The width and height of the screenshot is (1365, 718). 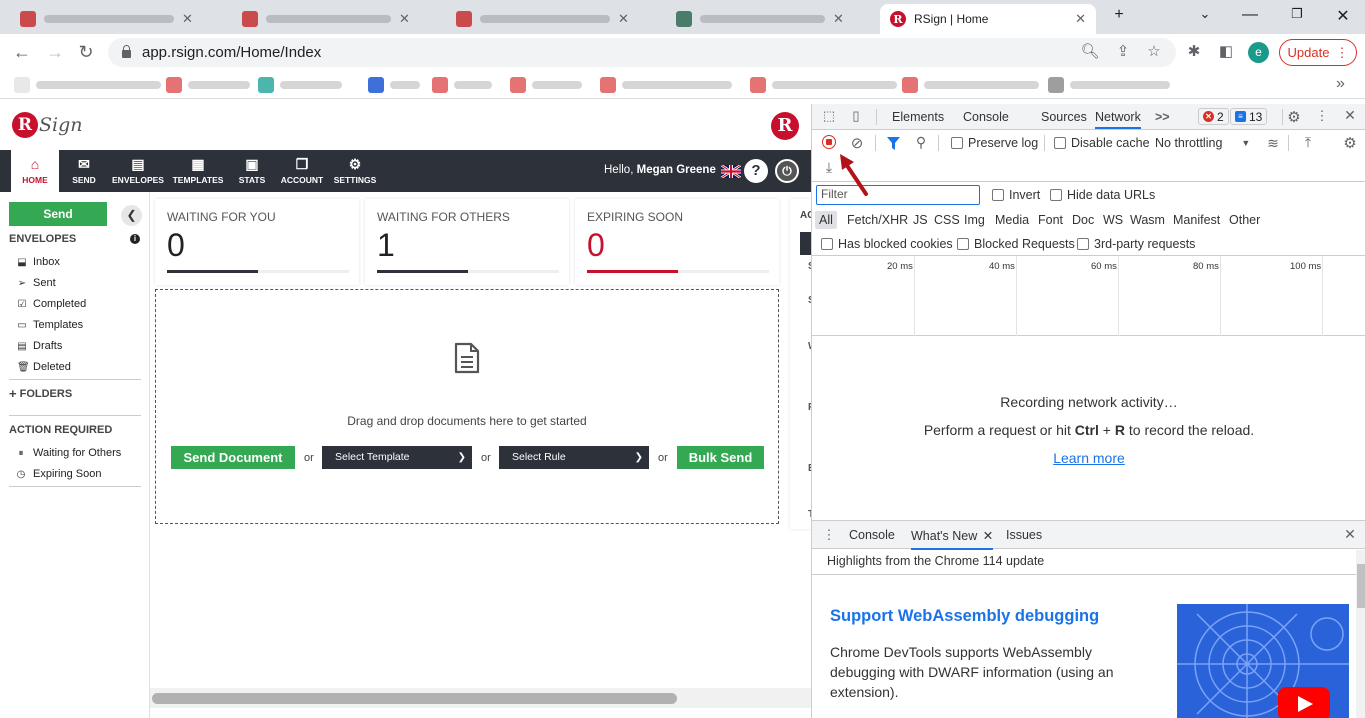 I want to click on send-button: Send, so click(x=58, y=214).